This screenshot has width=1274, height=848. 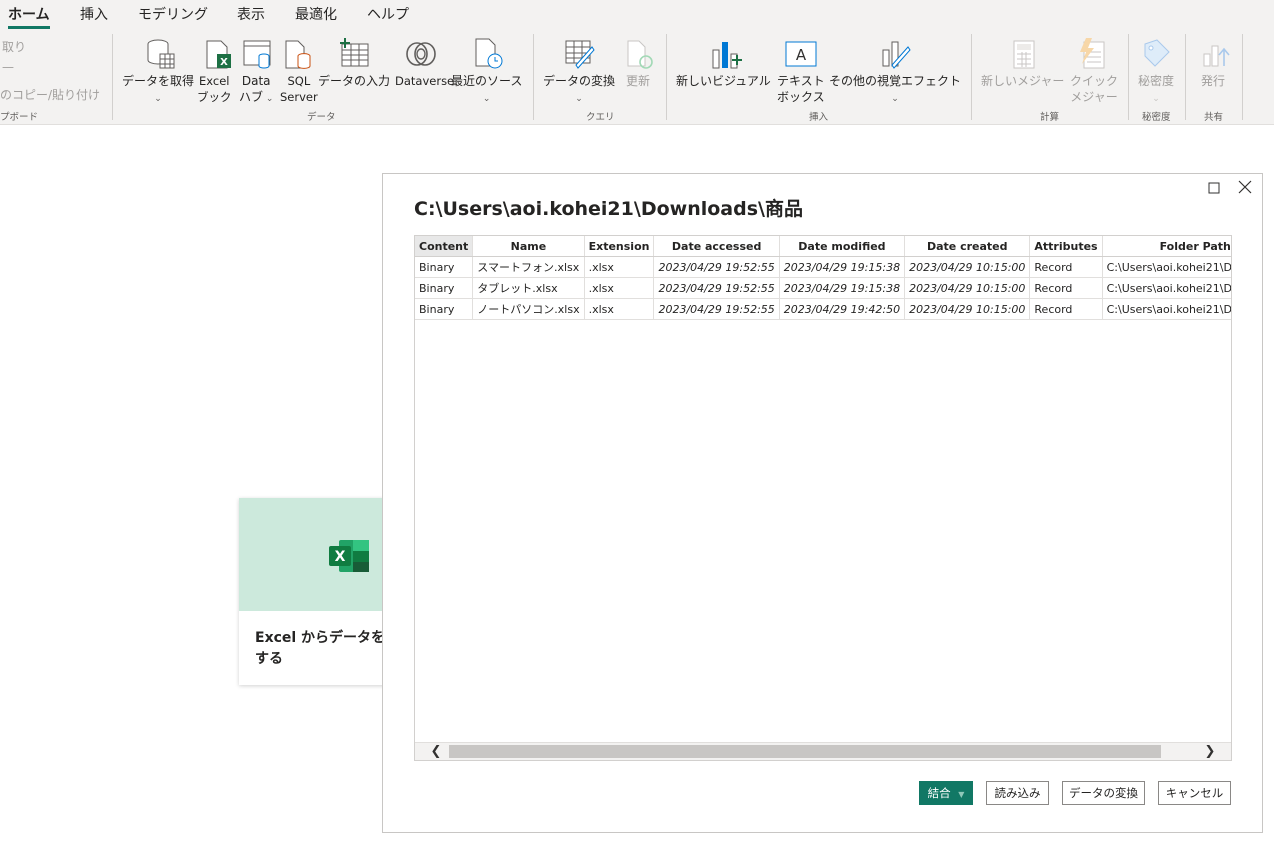 What do you see at coordinates (1194, 793) in the screenshot?
I see `cancel-button: キャンセル` at bounding box center [1194, 793].